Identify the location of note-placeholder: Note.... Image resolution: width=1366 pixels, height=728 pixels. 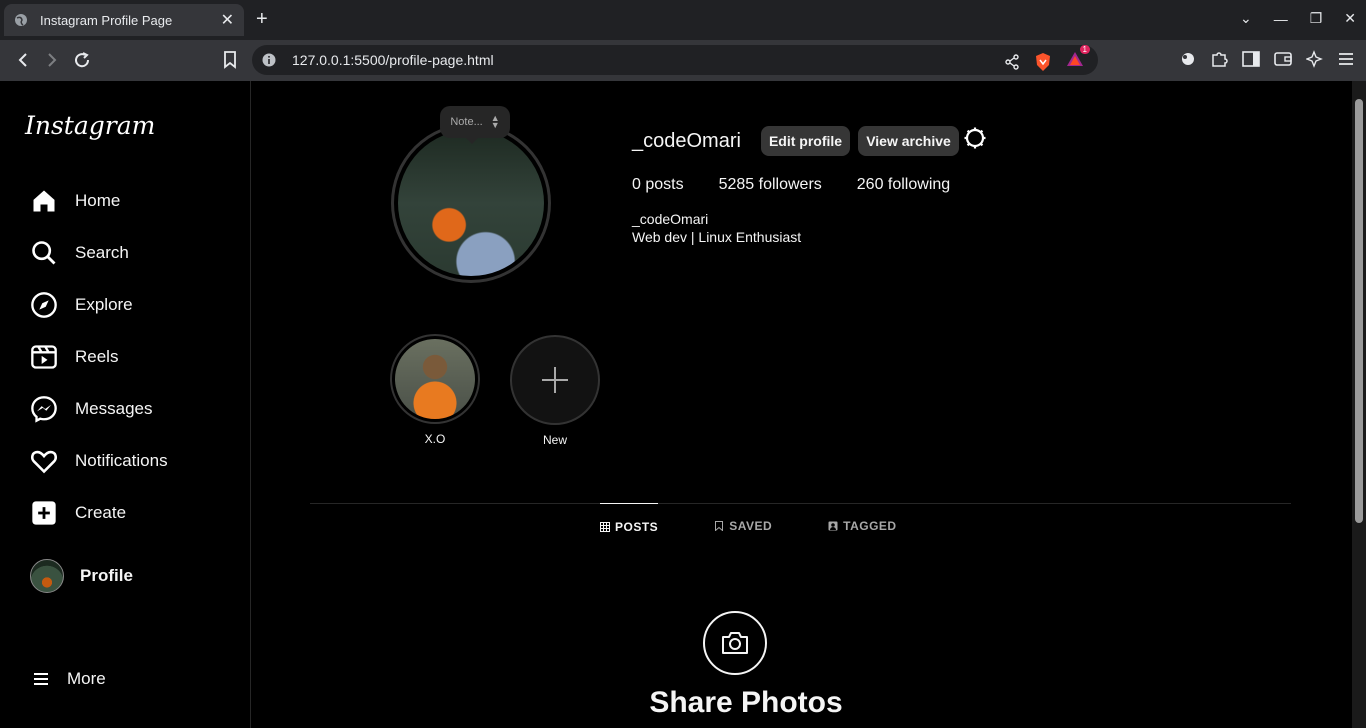
(466, 122).